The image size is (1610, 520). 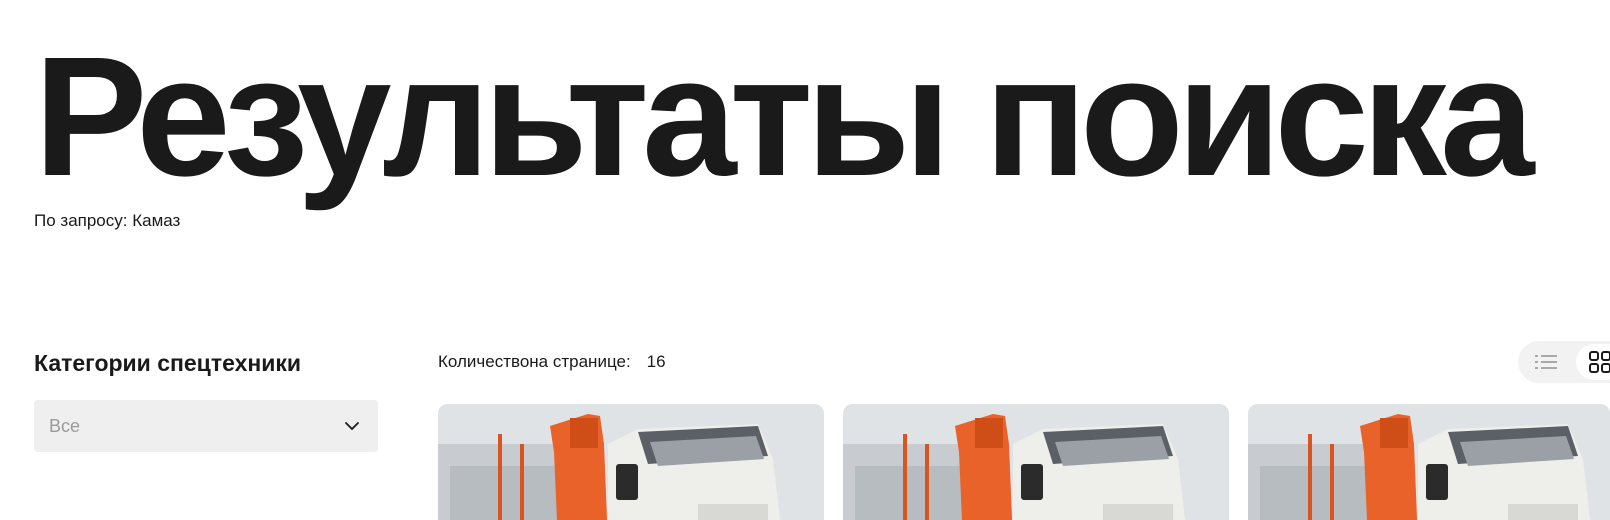 What do you see at coordinates (1599, 362) in the screenshot?
I see `grid-view-icon` at bounding box center [1599, 362].